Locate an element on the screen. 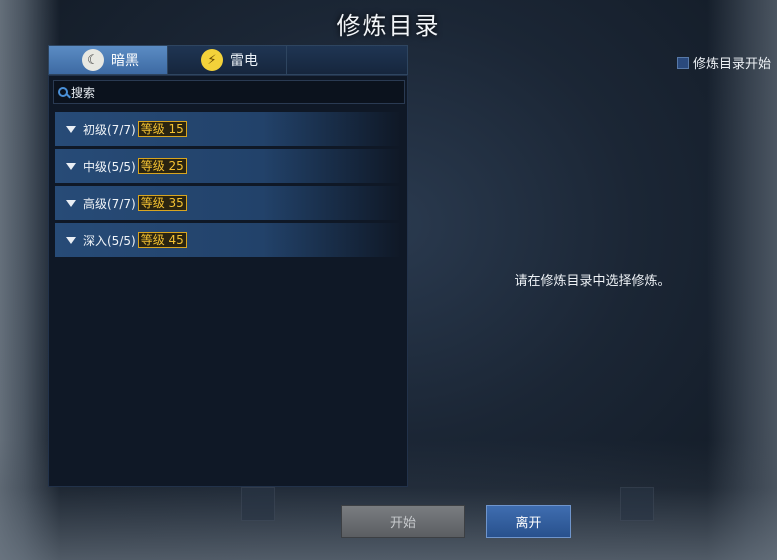  auto-start-label: 修炼目录开始 is located at coordinates (731, 64).